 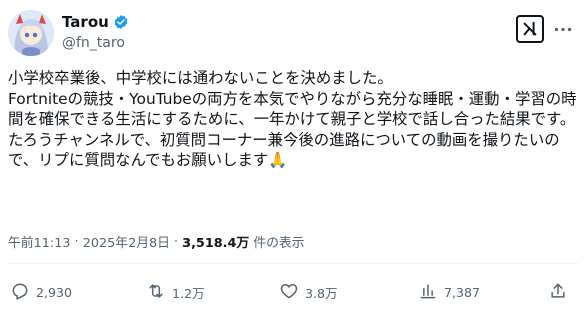 What do you see at coordinates (121, 22) in the screenshot?
I see `verified-badge-icon` at bounding box center [121, 22].